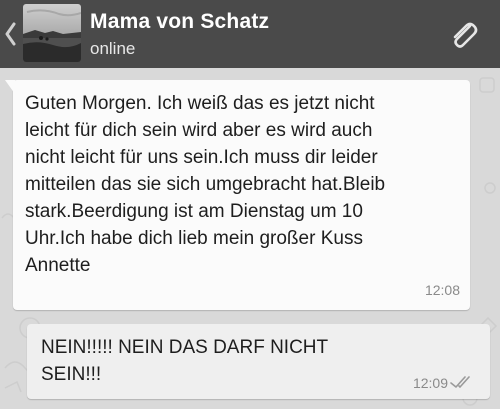 The image size is (500, 409). I want to click on avatar, so click(52, 33).